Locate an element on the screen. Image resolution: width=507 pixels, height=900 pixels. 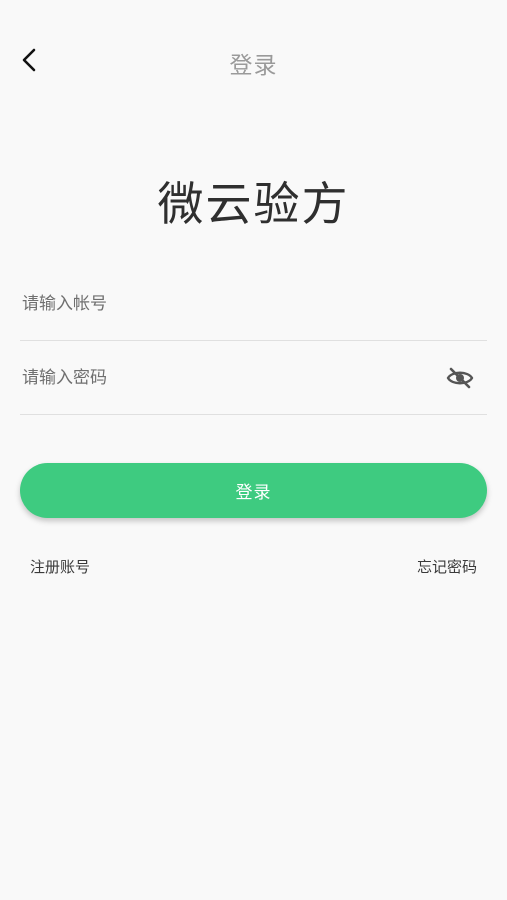
password-input is located at coordinates (222, 377).